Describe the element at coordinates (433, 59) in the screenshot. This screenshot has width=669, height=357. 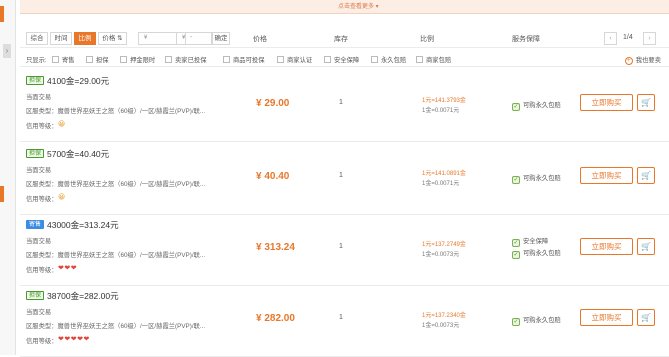
I see `filter-merchant-comp: 商家包赔` at that location.